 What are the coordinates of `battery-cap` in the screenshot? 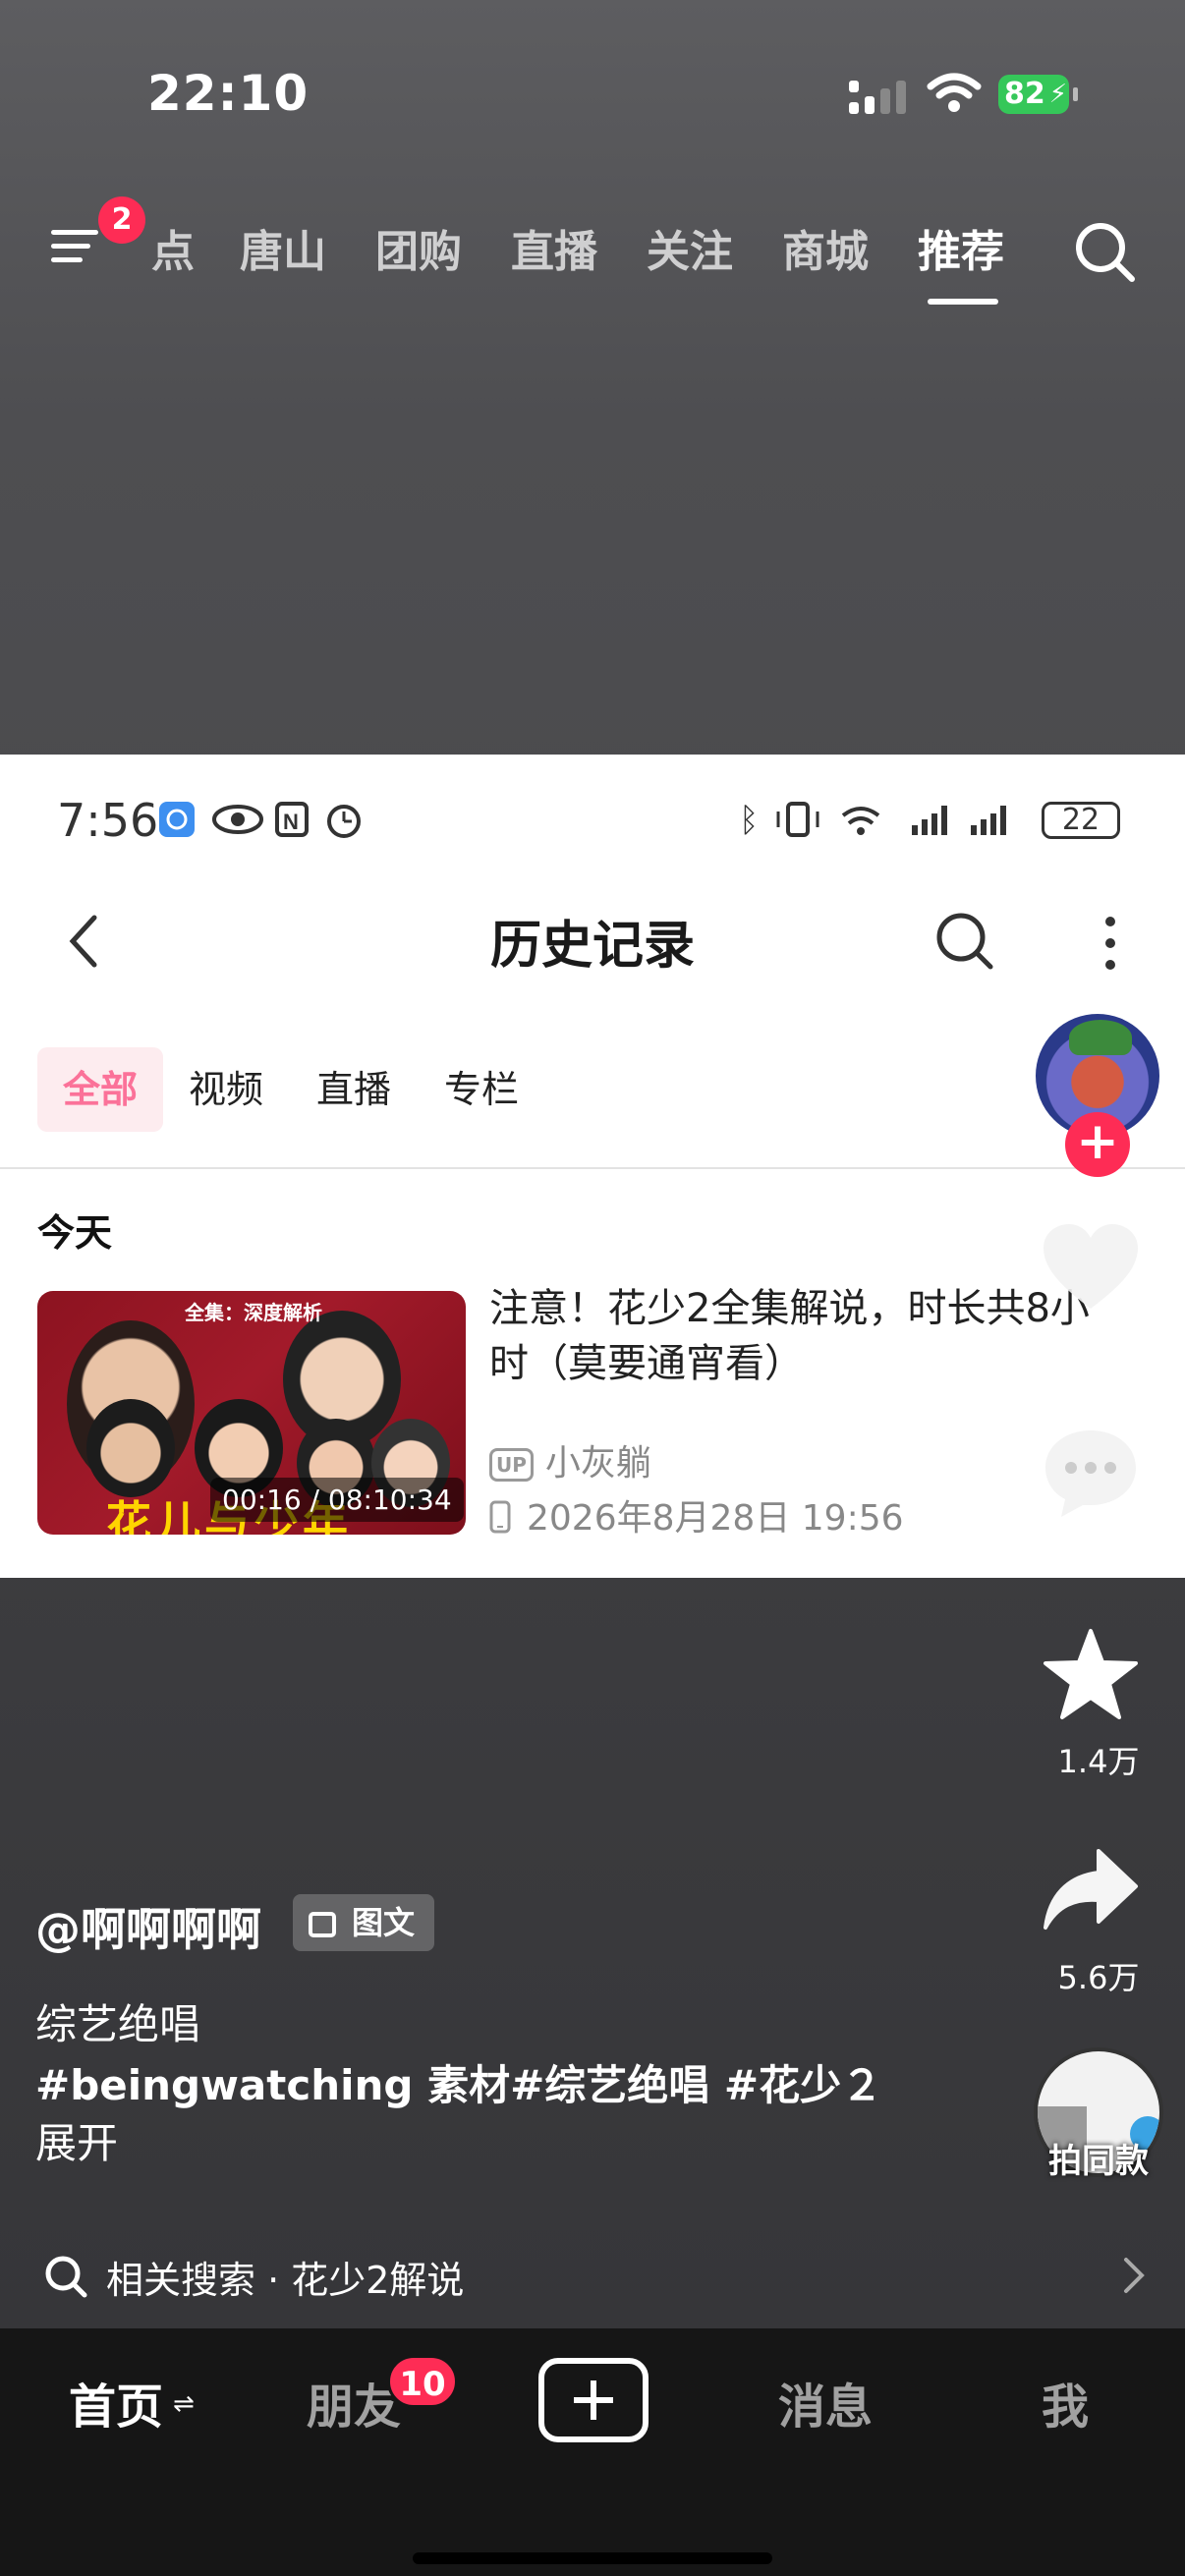 It's located at (1076, 94).